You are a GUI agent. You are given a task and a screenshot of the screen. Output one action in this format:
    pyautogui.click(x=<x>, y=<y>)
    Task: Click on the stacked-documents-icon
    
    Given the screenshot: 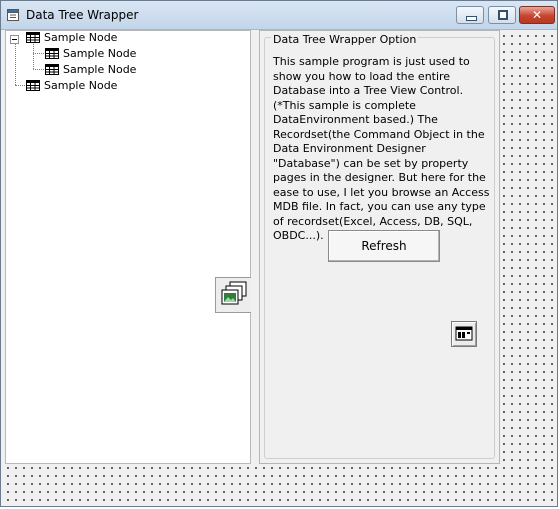 What is the action you would take?
    pyautogui.click(x=234, y=293)
    